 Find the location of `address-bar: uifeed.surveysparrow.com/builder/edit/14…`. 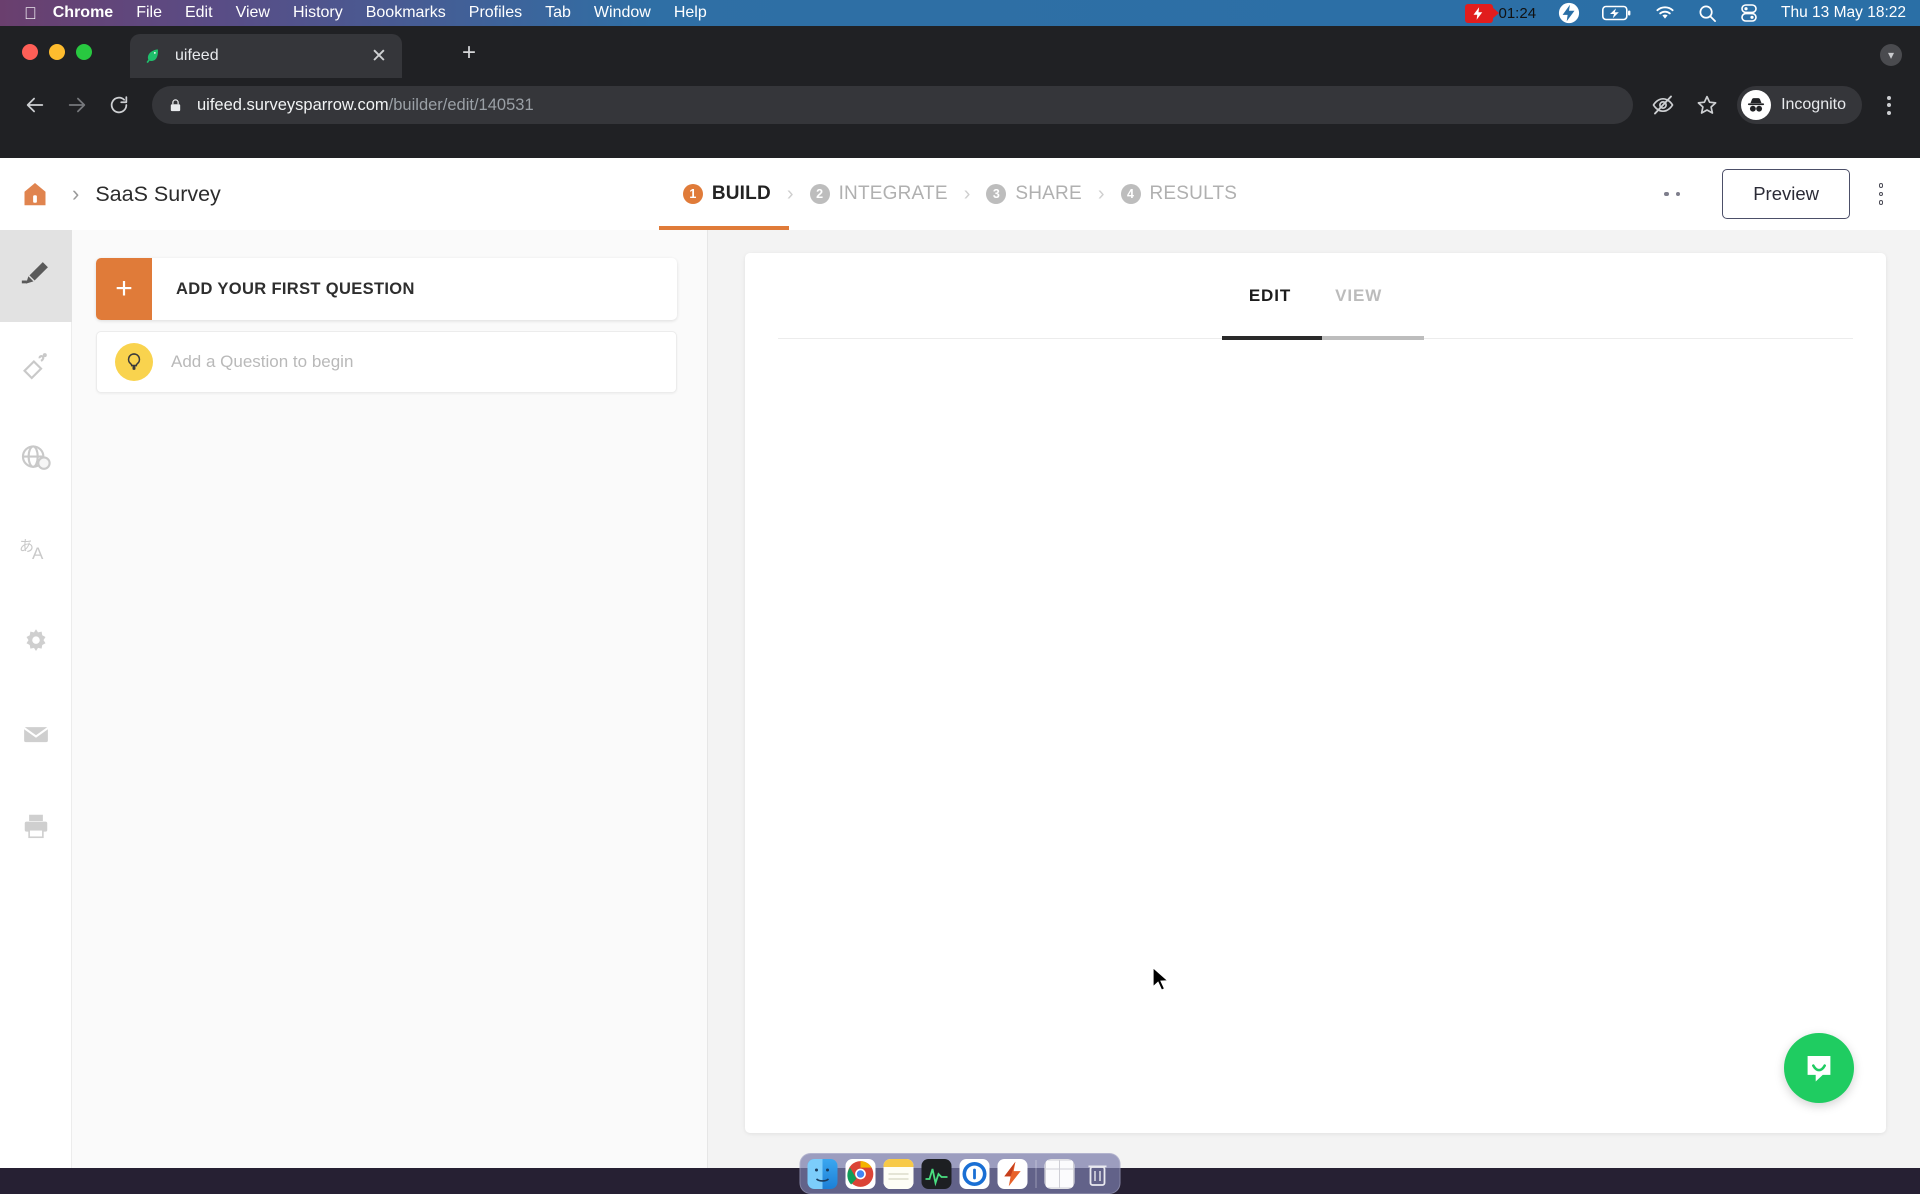

address-bar: uifeed.surveysparrow.com/builder/edit/14… is located at coordinates (893, 105).